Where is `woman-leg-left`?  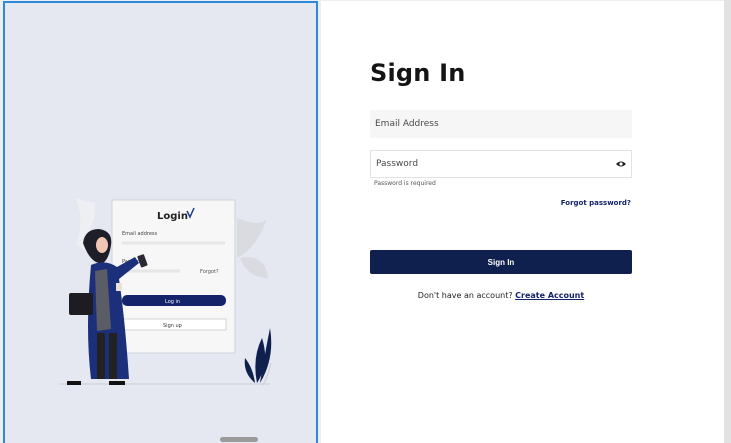 woman-leg-left is located at coordinates (101, 356).